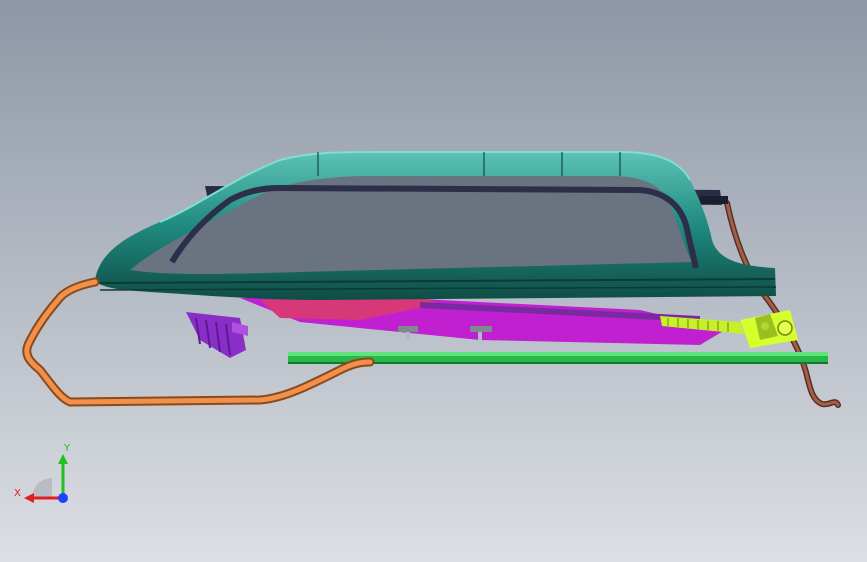 The width and height of the screenshot is (867, 562). I want to click on x-axis-label: X, so click(17, 493).